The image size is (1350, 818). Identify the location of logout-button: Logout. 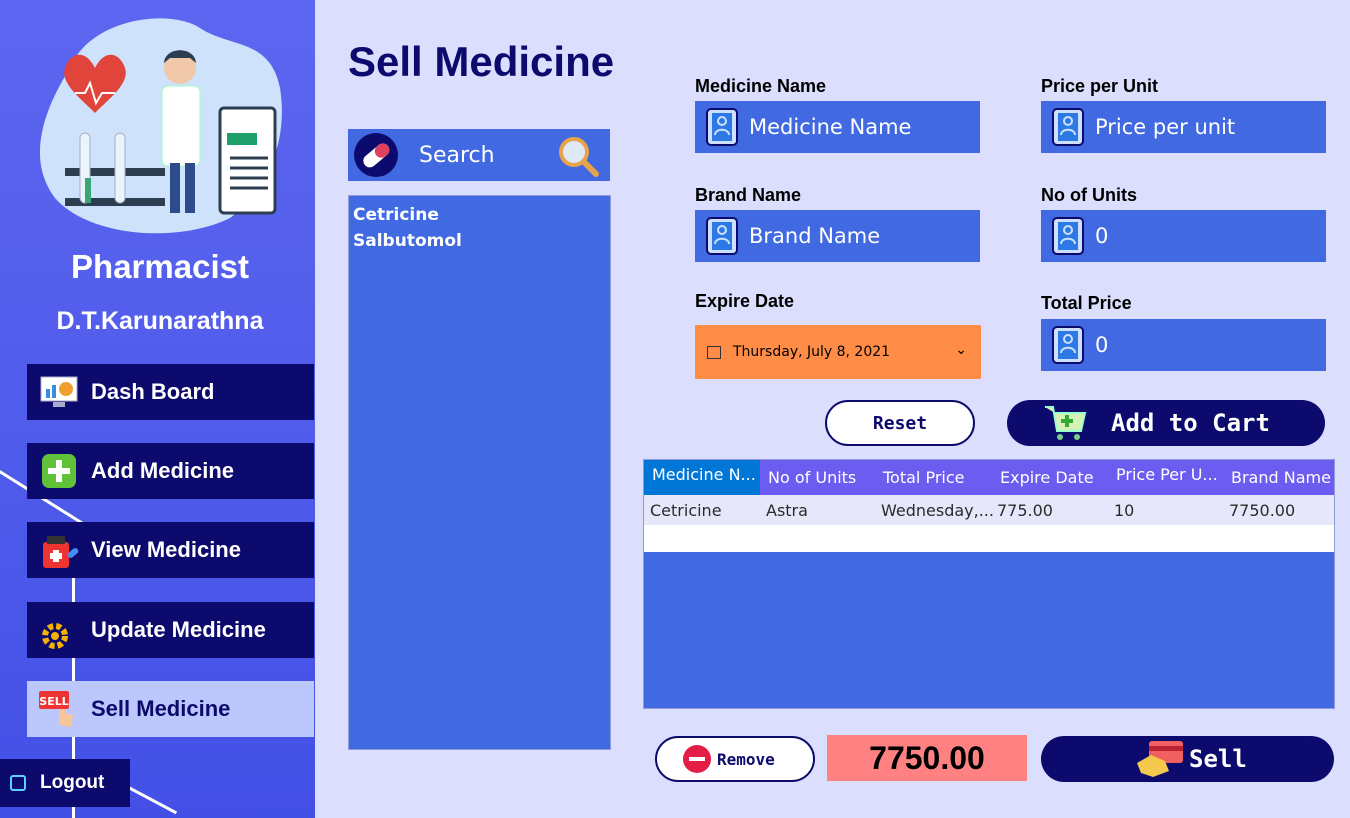
(65, 783).